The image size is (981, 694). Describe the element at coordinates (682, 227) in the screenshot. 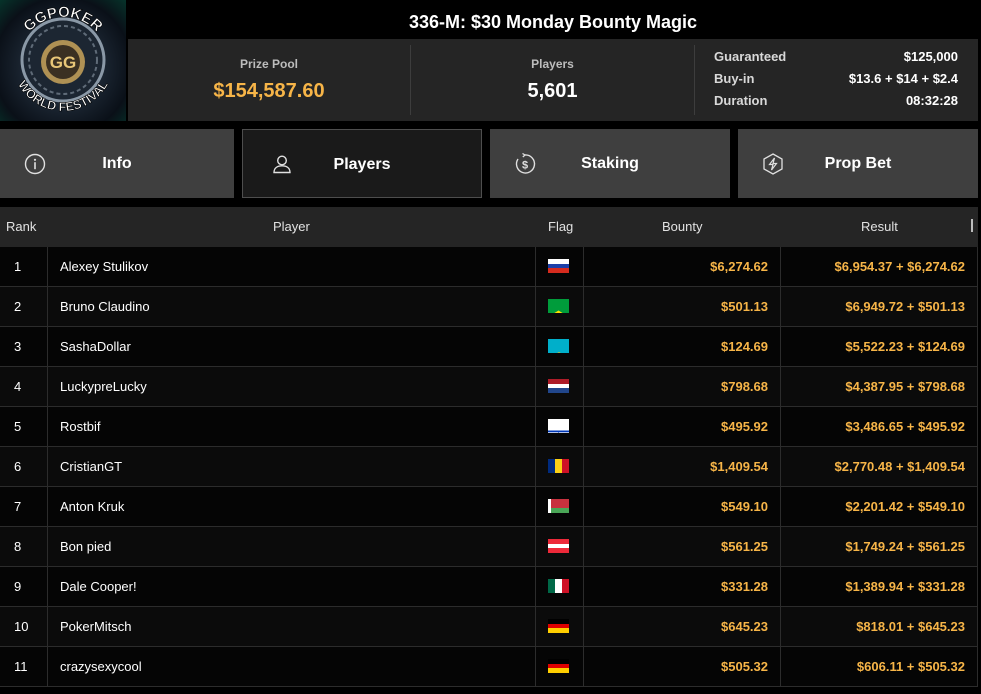

I see `header-bounty: Bounty` at that location.